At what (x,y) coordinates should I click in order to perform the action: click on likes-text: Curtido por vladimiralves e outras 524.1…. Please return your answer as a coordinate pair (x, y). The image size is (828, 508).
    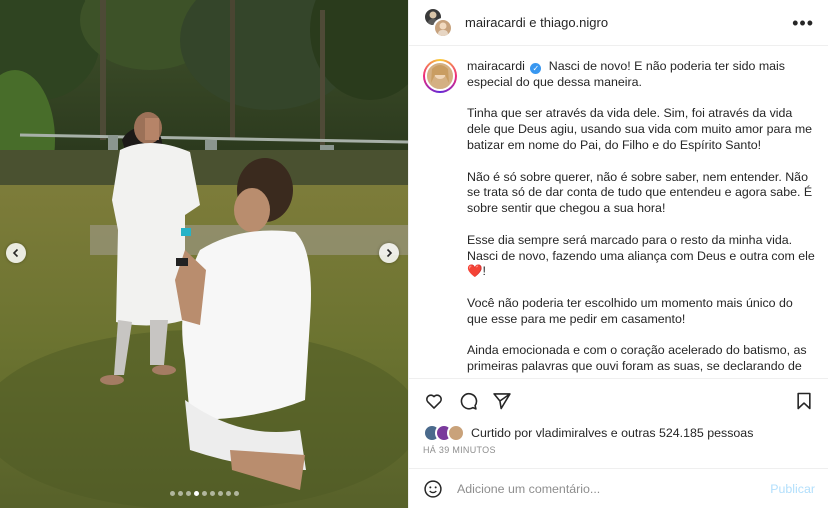
    Looking at the image, I should click on (612, 433).